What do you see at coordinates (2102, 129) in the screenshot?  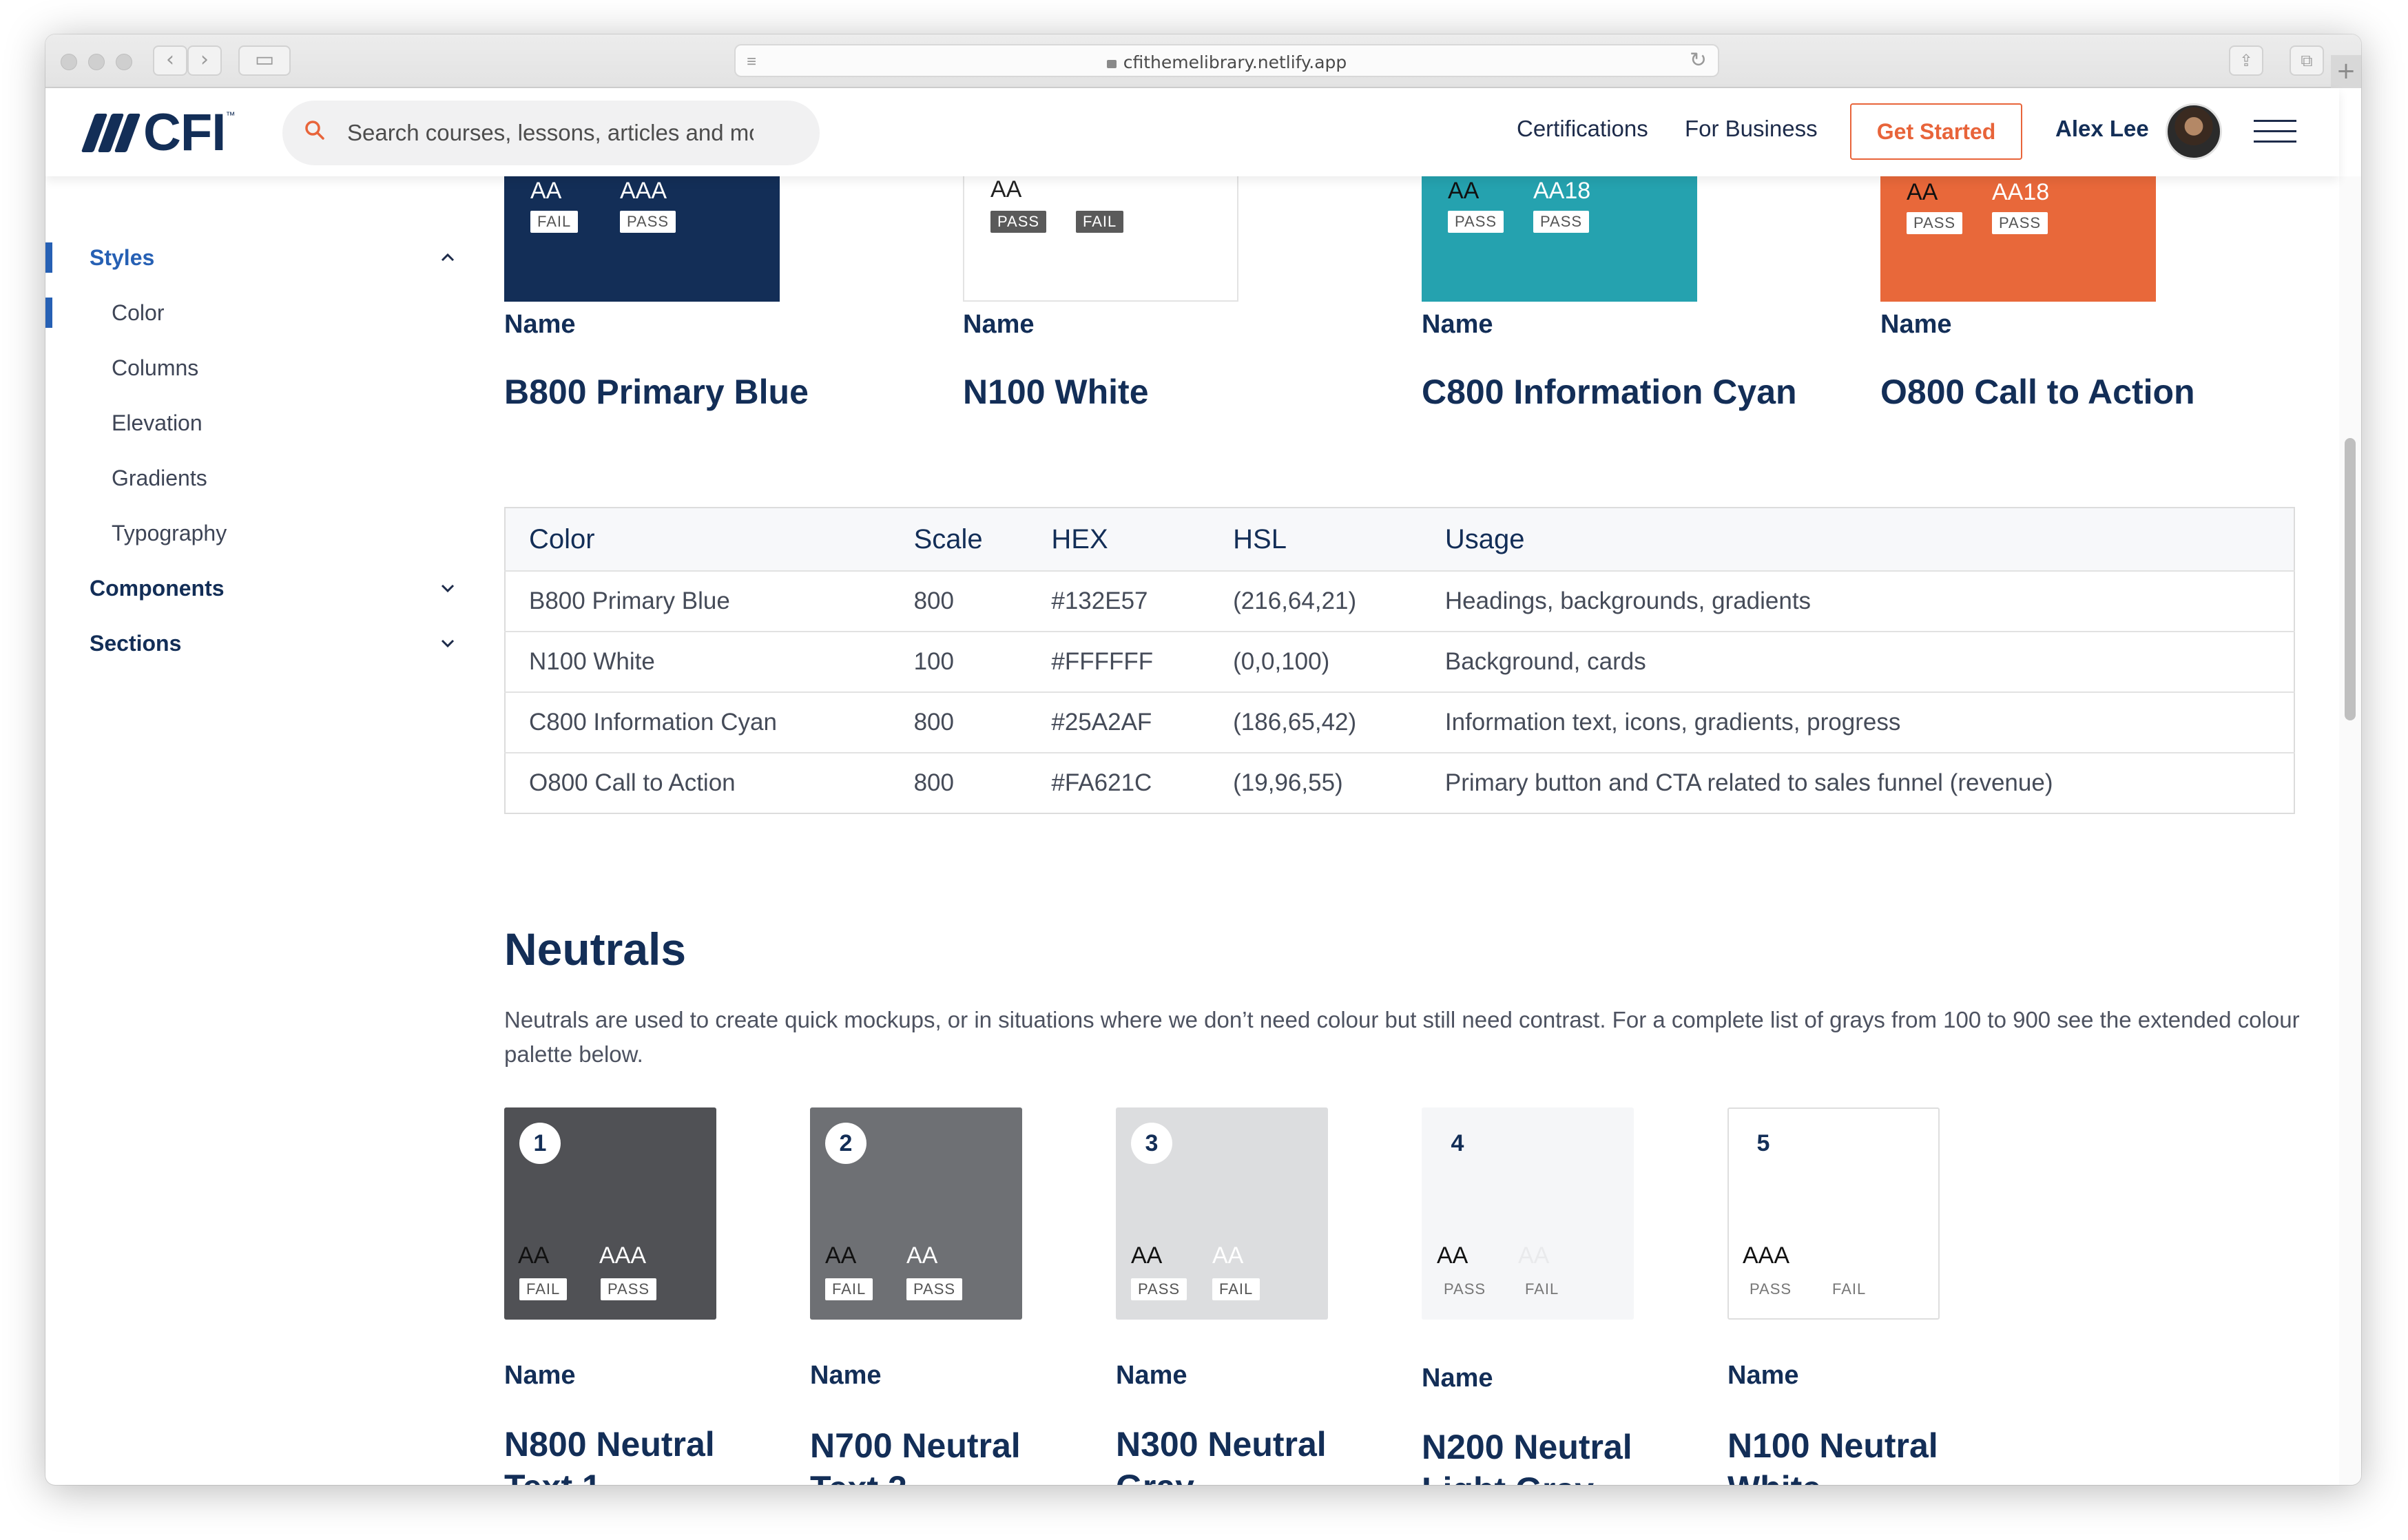 I see `user-name: Alex Lee` at bounding box center [2102, 129].